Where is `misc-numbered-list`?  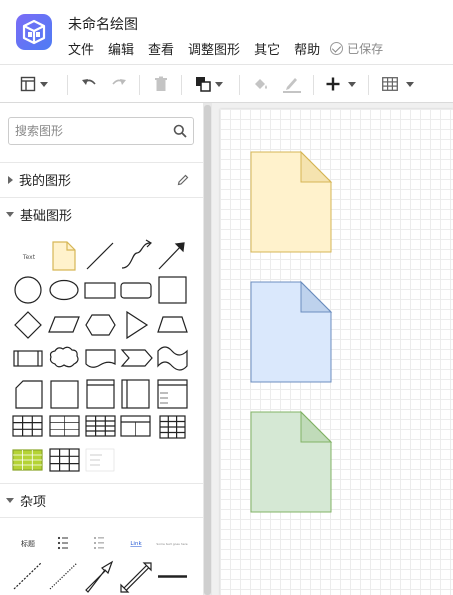
misc-numbered-list is located at coordinates (99, 543).